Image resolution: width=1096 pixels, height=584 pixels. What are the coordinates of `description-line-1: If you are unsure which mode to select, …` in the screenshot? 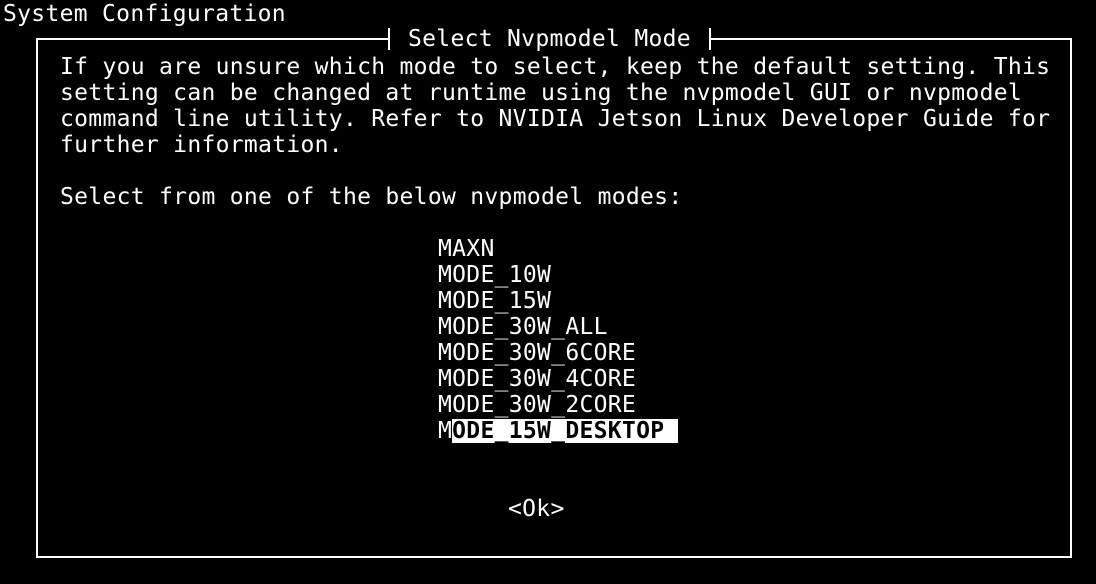 It's located at (555, 67).